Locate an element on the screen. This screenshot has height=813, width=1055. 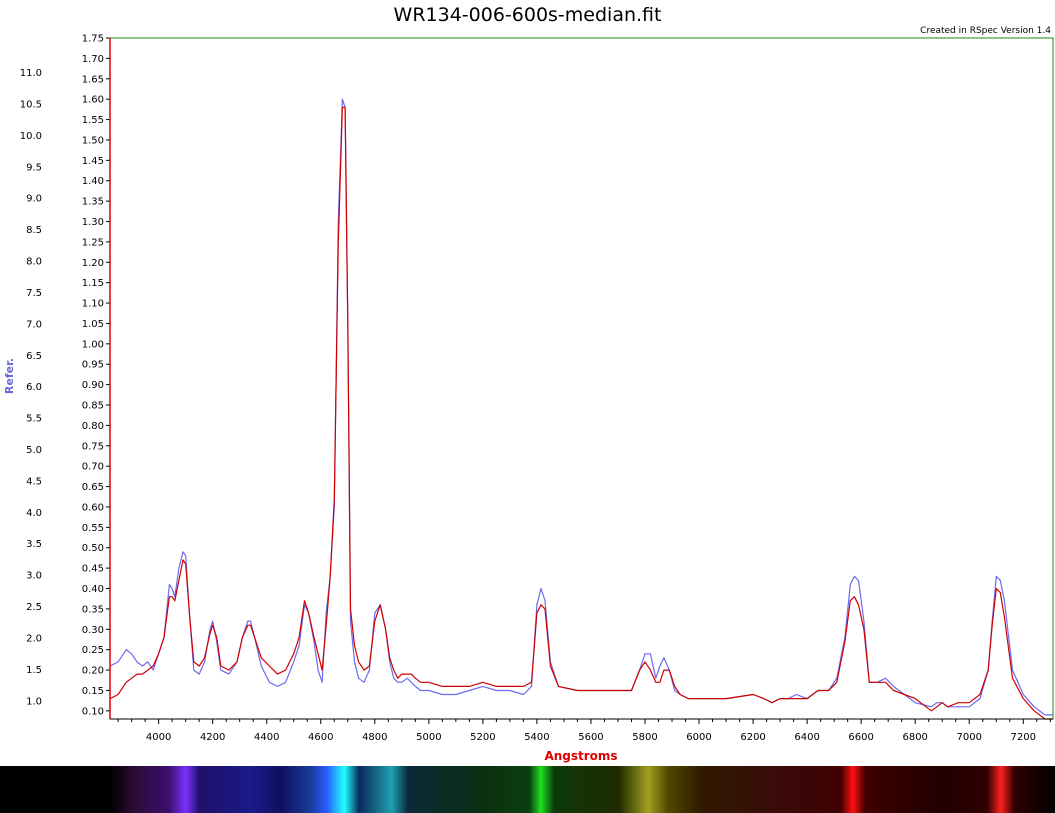
x-tick-label: 5000 is located at coordinates (428, 737).